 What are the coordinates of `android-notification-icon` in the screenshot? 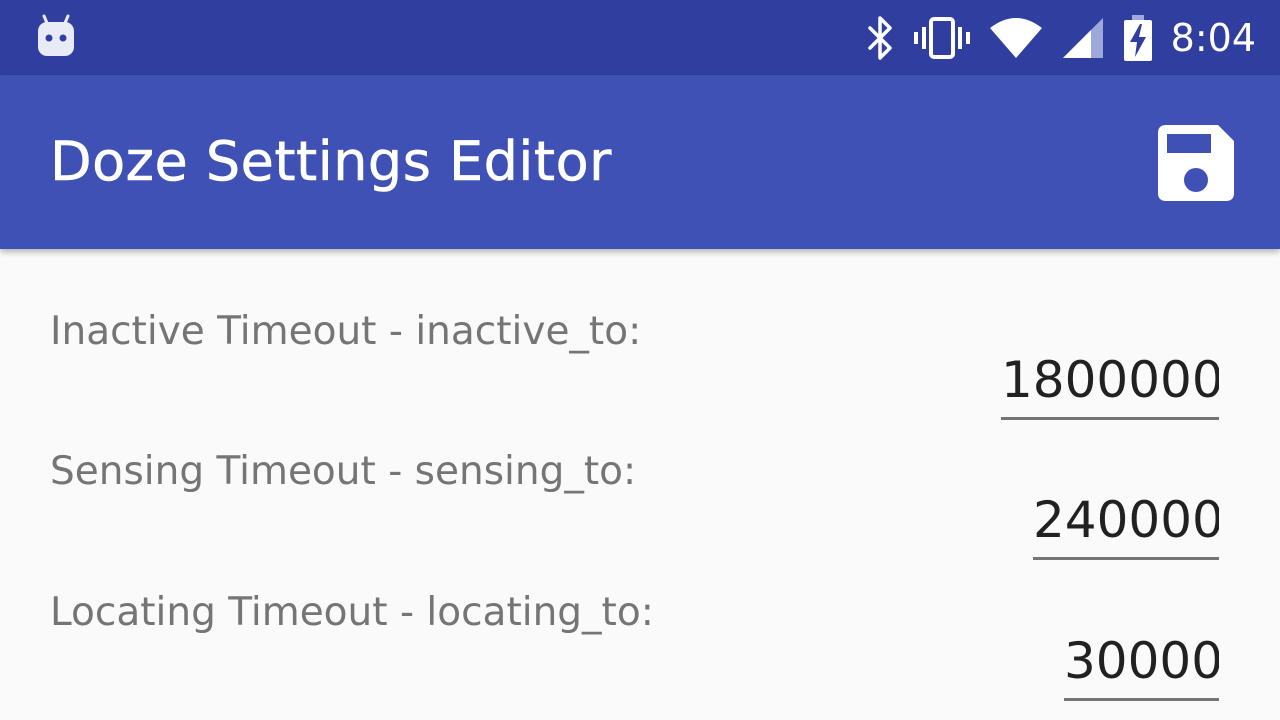 It's located at (56, 36).